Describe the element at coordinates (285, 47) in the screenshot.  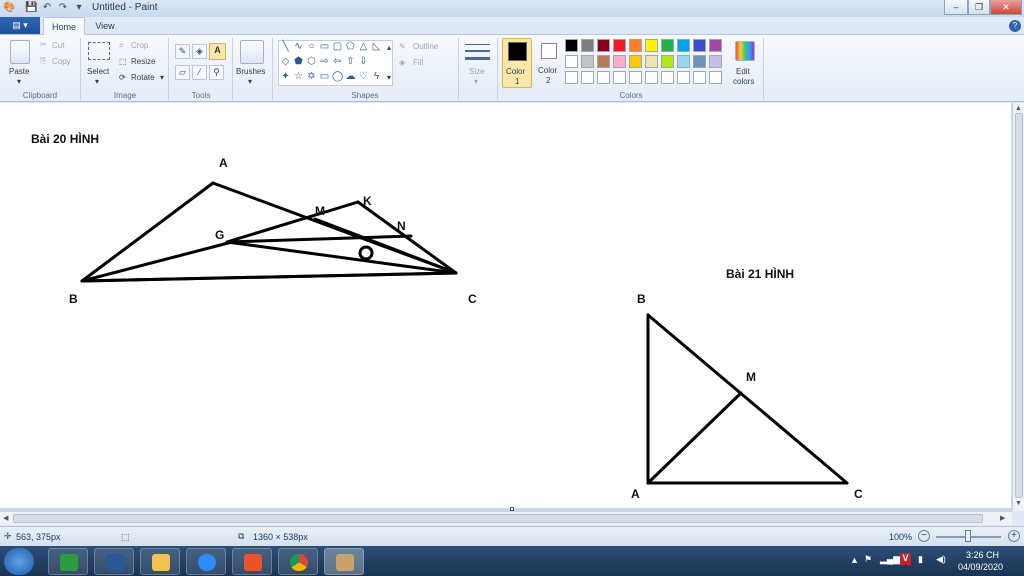
I see `line-shape-icon: ╲` at that location.